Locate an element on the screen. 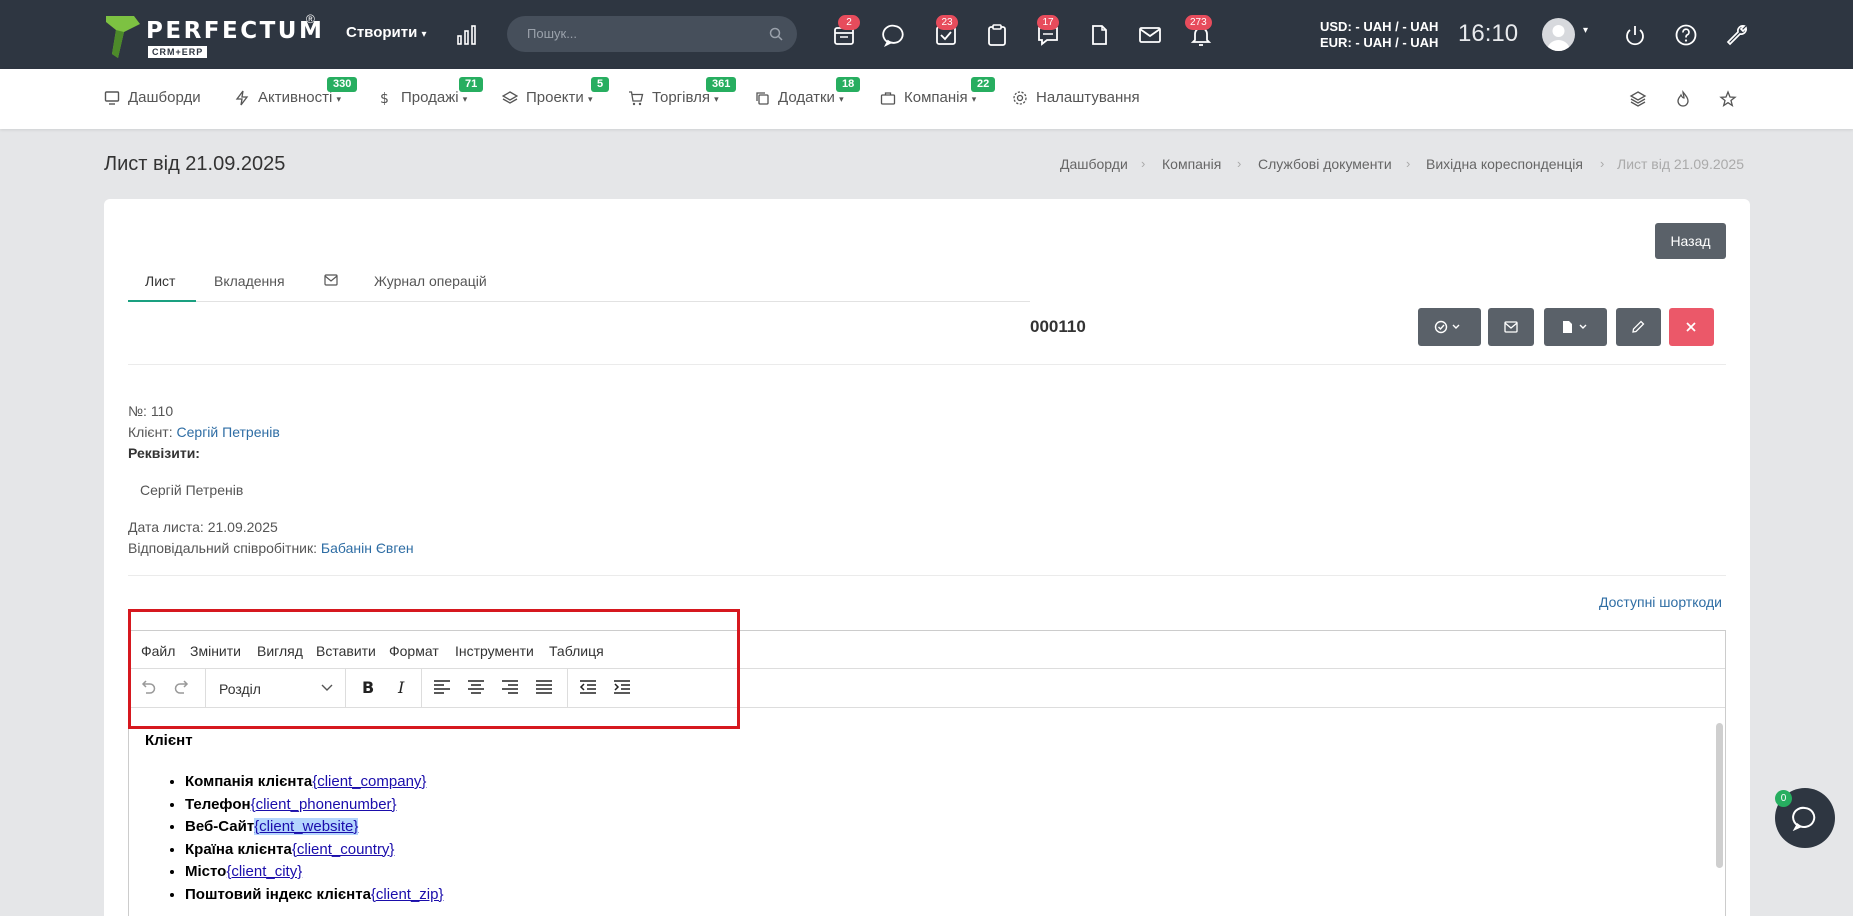  nav-dashboards-label: Дашборди is located at coordinates (164, 97).